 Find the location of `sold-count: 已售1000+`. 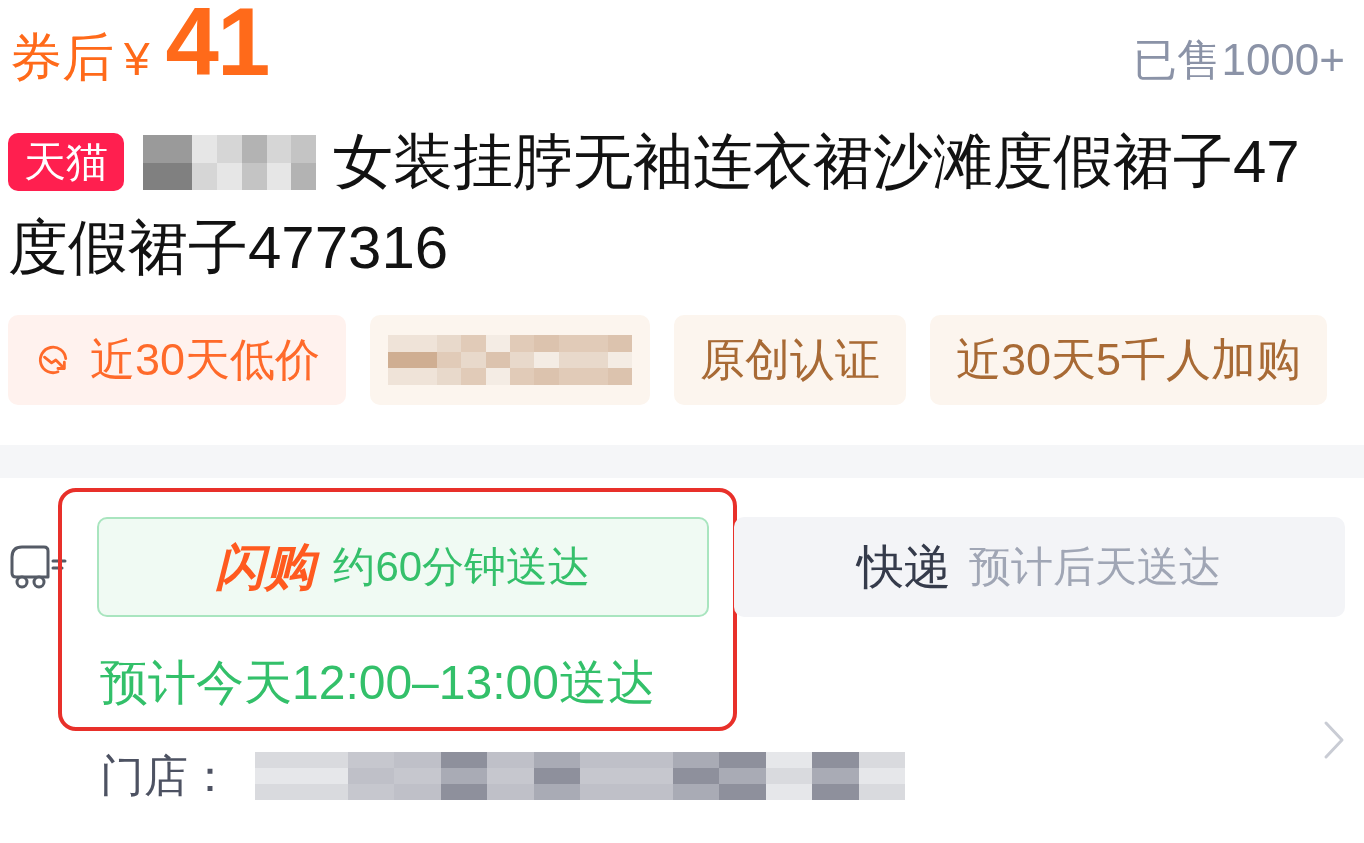

sold-count: 已售1000+ is located at coordinates (1239, 60).